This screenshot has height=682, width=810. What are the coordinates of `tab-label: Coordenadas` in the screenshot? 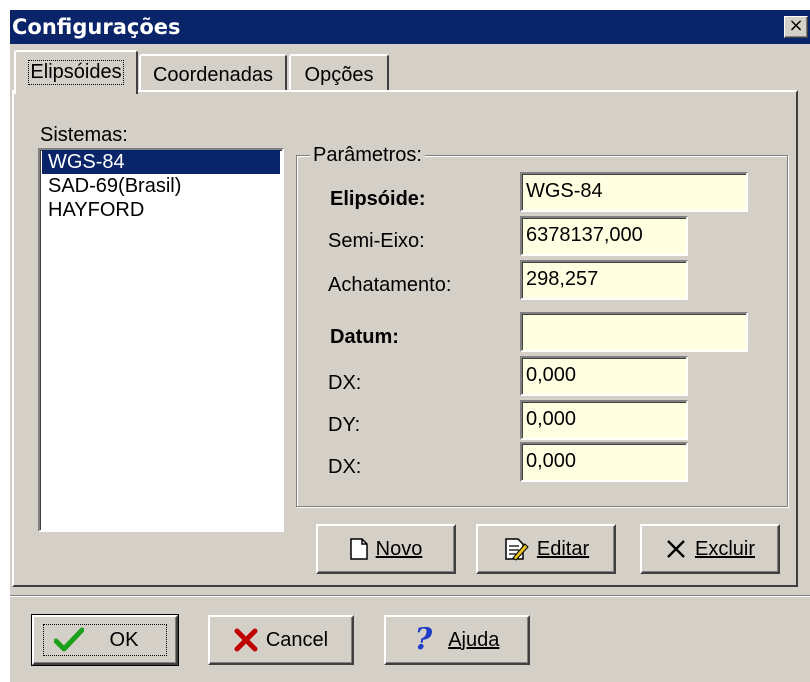 It's located at (213, 75).